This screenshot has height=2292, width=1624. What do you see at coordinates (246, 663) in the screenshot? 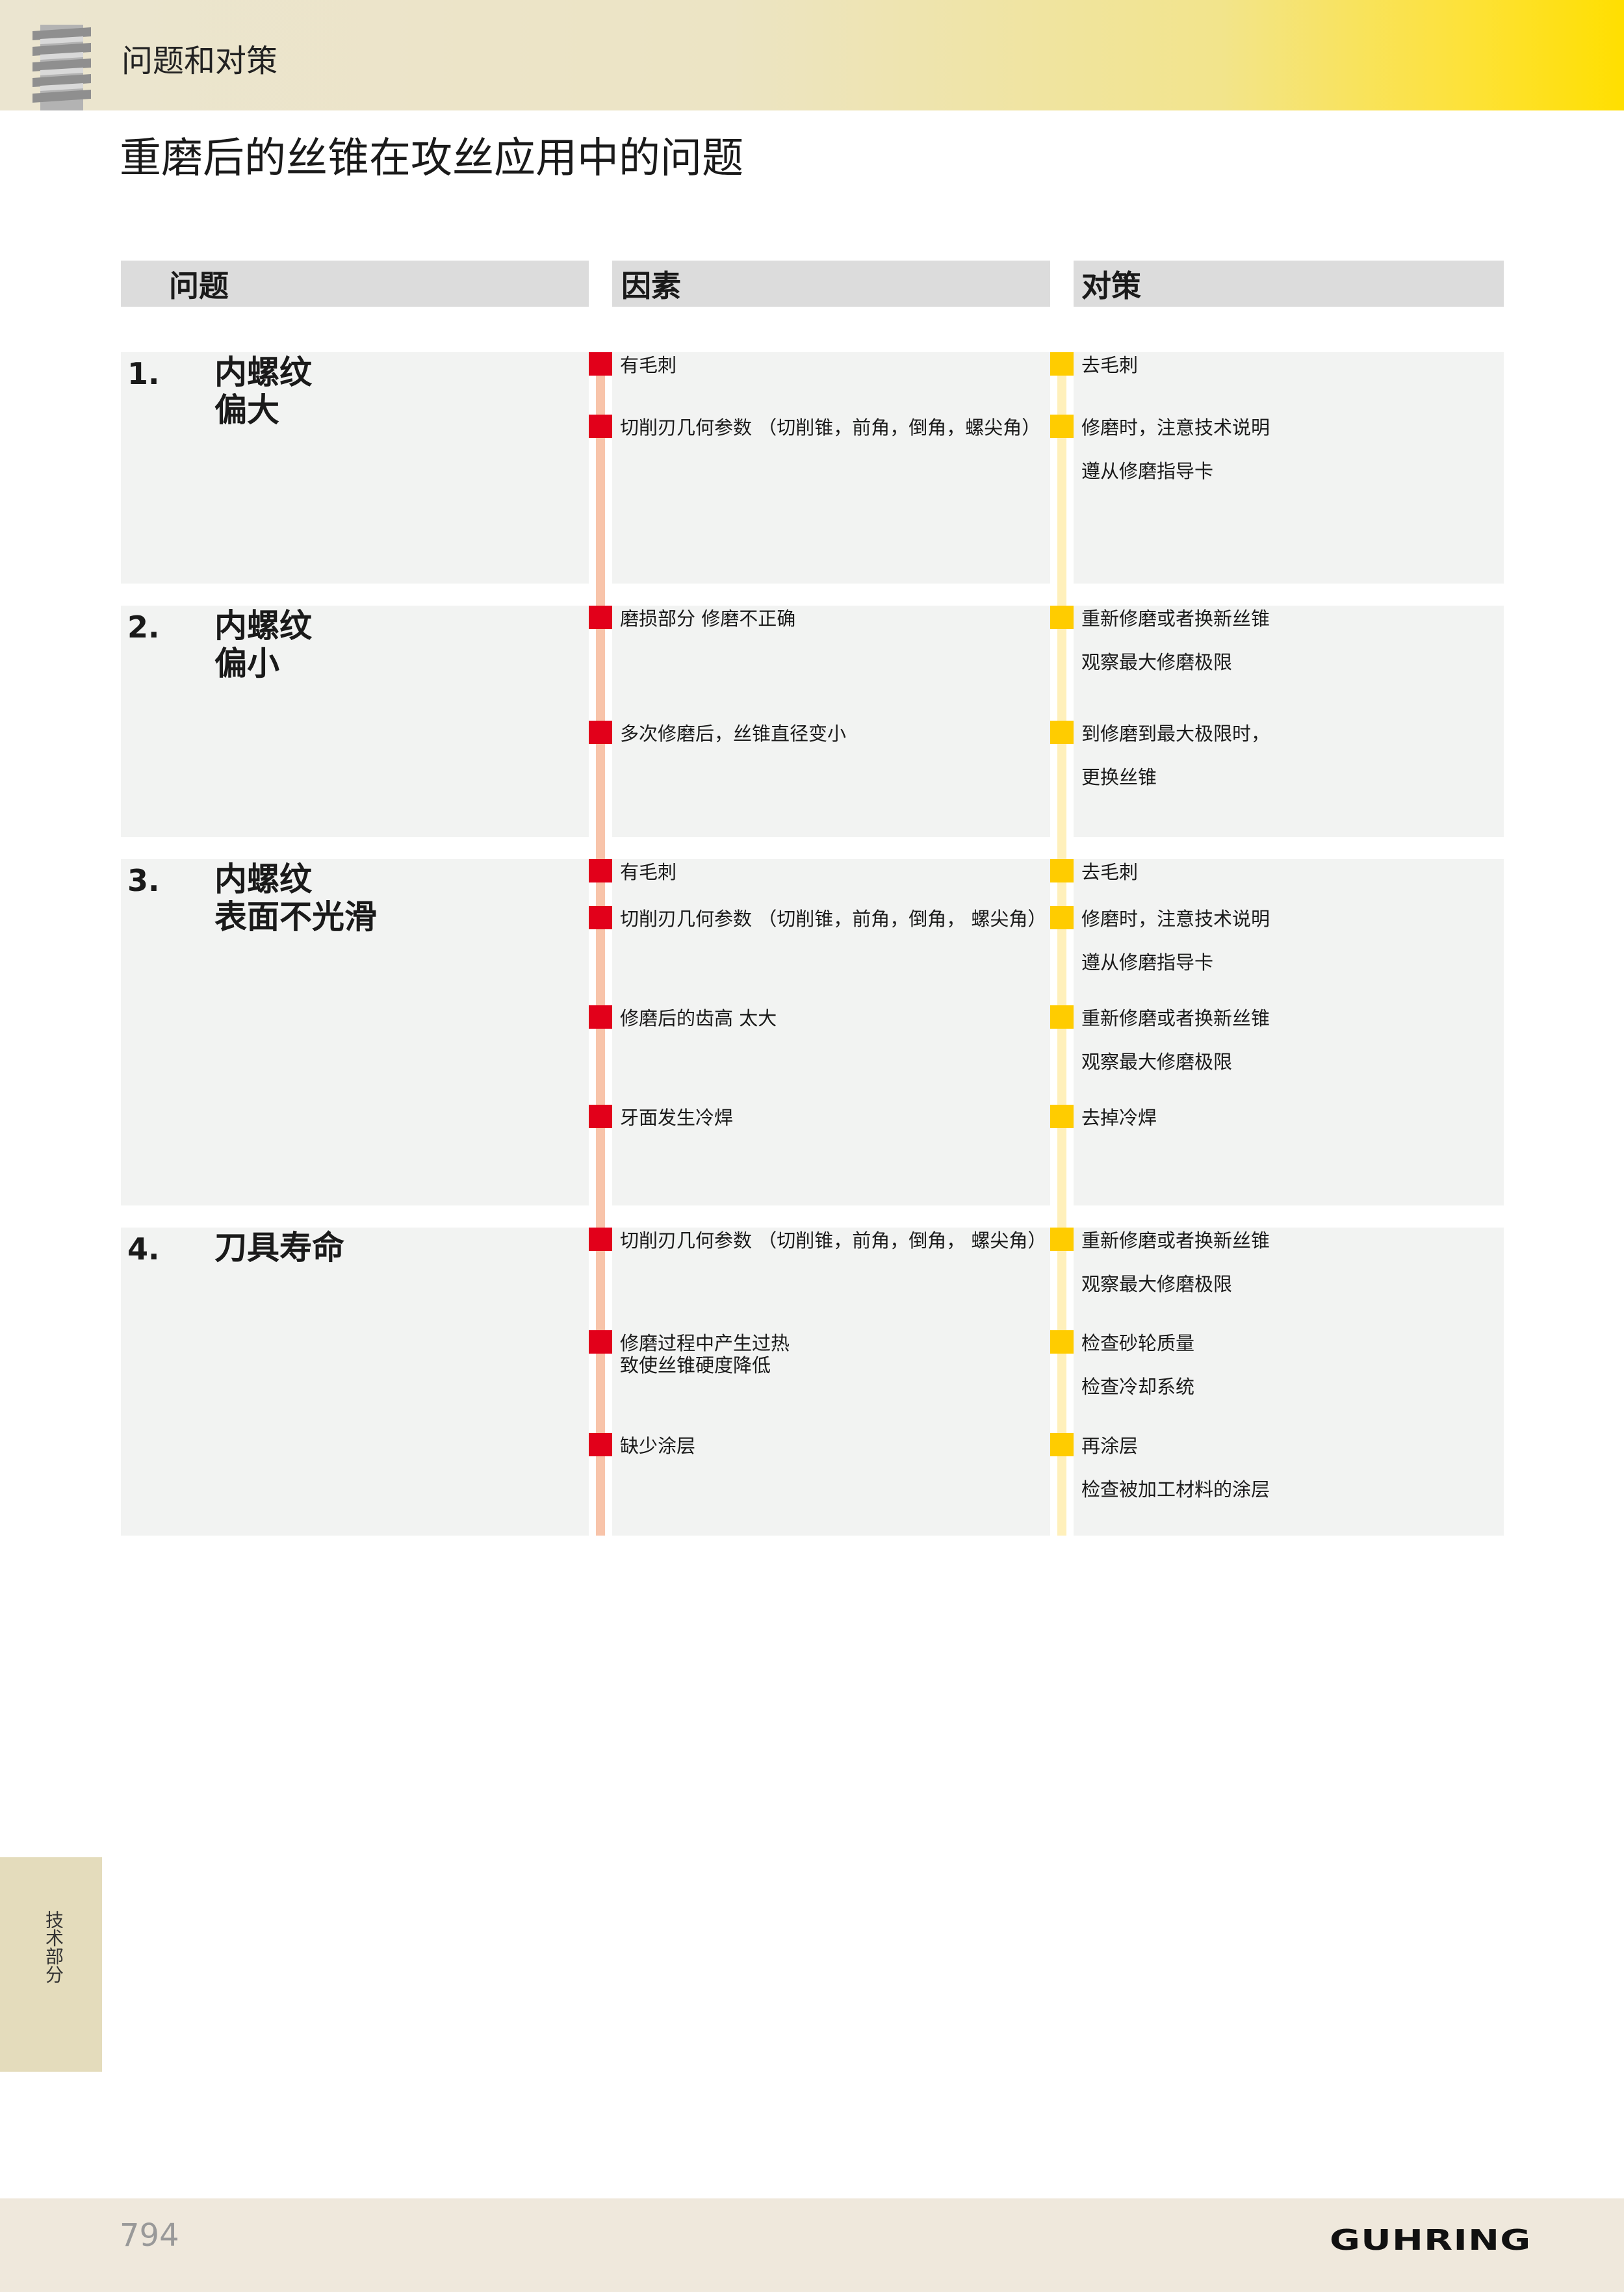
I see `row-2-title-line2: 偏小` at bounding box center [246, 663].